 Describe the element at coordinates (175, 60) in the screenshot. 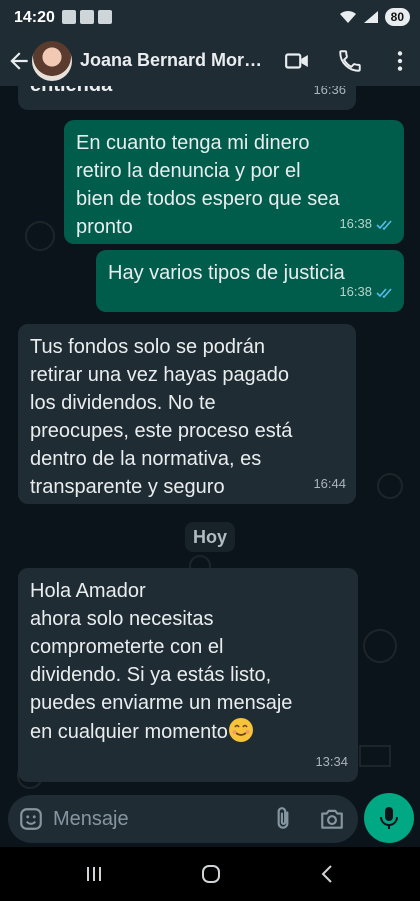

I see `contact-name: Joana Bernard Moreno` at that location.